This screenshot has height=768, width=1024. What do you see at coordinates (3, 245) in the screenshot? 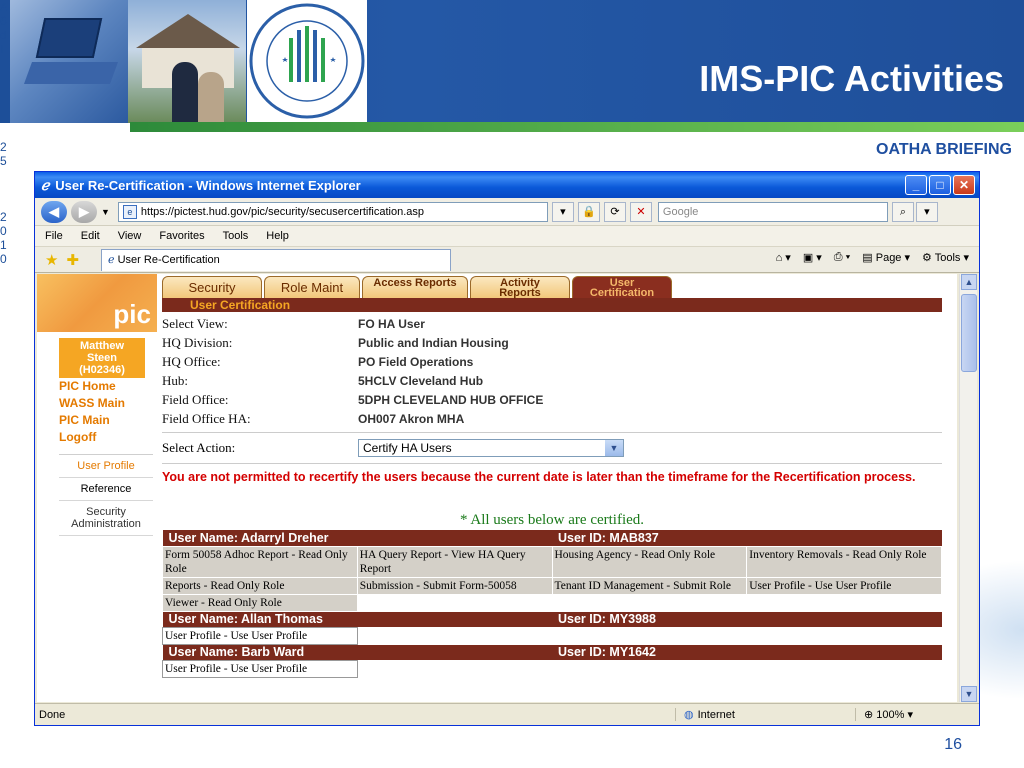
I see `left-strip-char: 1` at bounding box center [3, 245].